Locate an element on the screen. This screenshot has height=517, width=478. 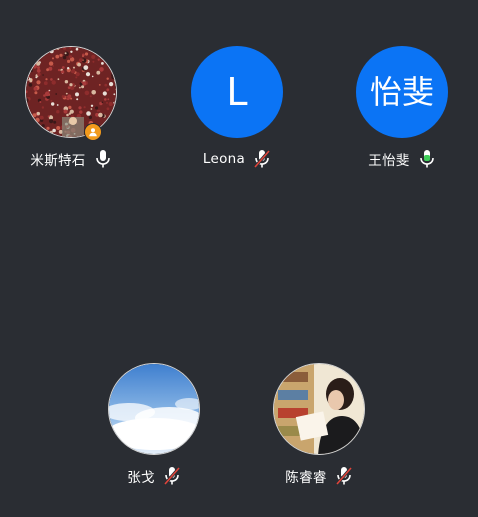
crowd-photo is located at coordinates (71, 92).